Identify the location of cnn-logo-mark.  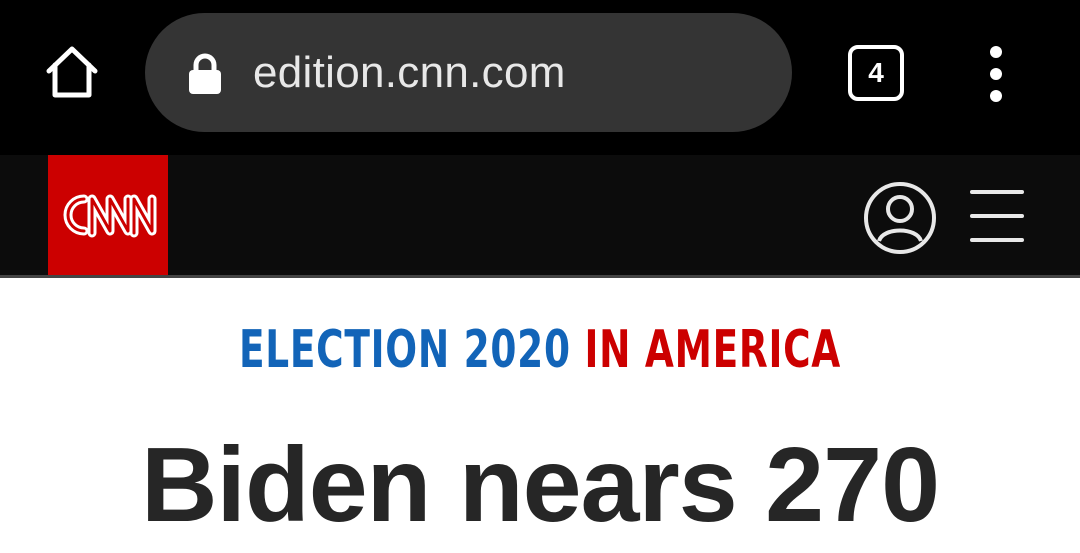
(110, 216).